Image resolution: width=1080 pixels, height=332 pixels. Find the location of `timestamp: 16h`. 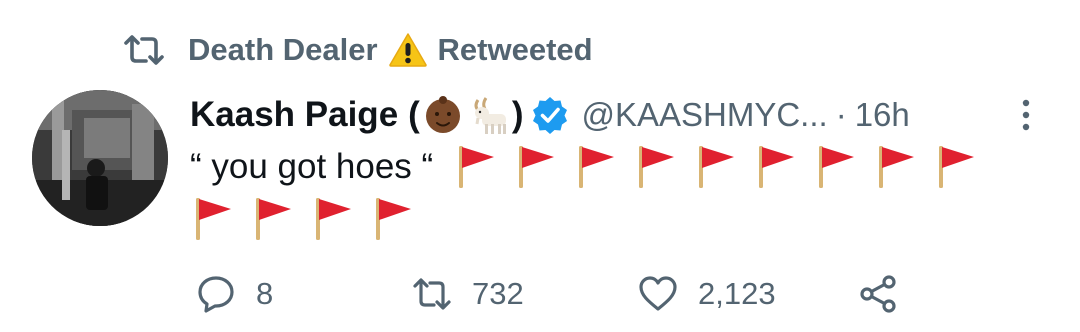

timestamp: 16h is located at coordinates (882, 115).